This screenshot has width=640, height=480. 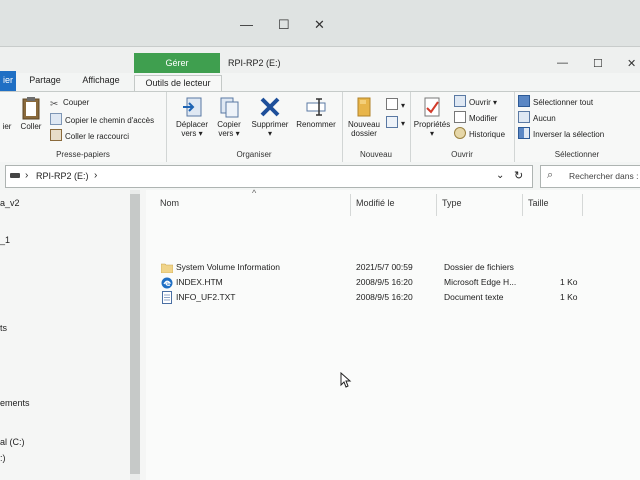 I want to click on rename-icon, so click(x=316, y=107).